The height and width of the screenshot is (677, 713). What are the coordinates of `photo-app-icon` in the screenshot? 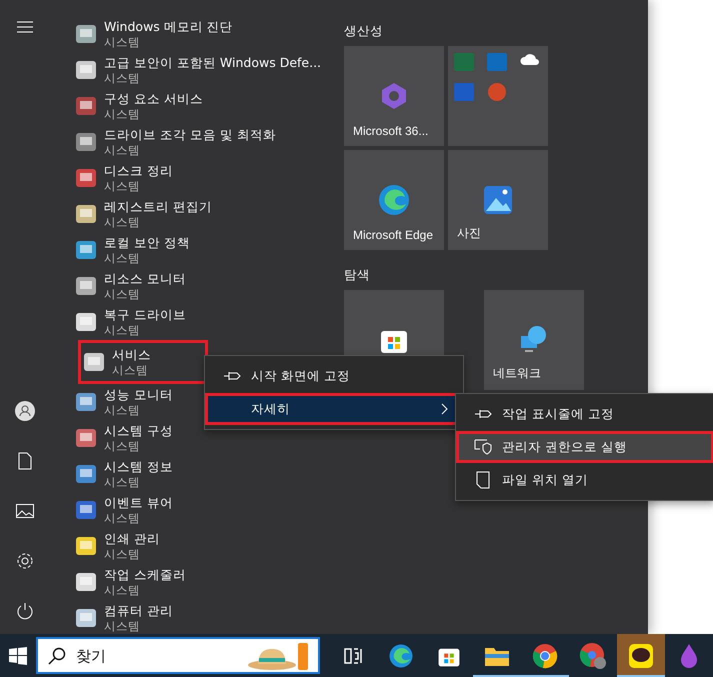 It's located at (498, 200).